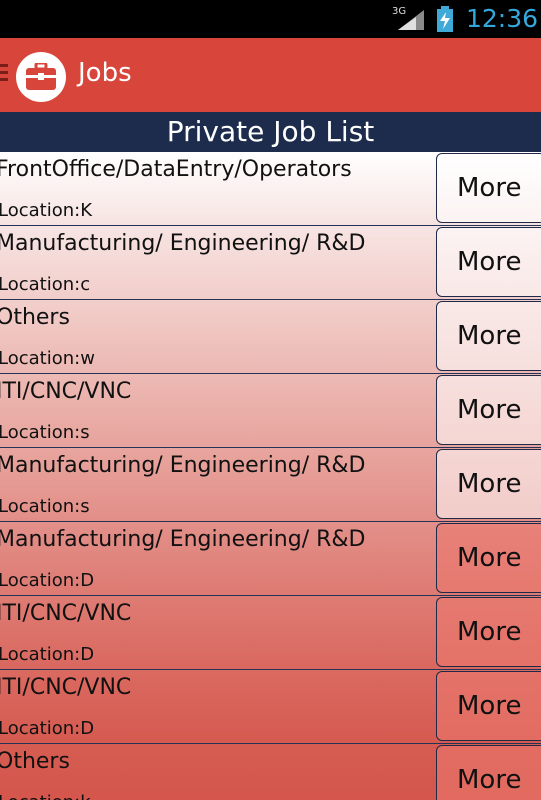 The image size is (541, 800). Describe the element at coordinates (411, 20) in the screenshot. I see `signal-strength-icon` at that location.